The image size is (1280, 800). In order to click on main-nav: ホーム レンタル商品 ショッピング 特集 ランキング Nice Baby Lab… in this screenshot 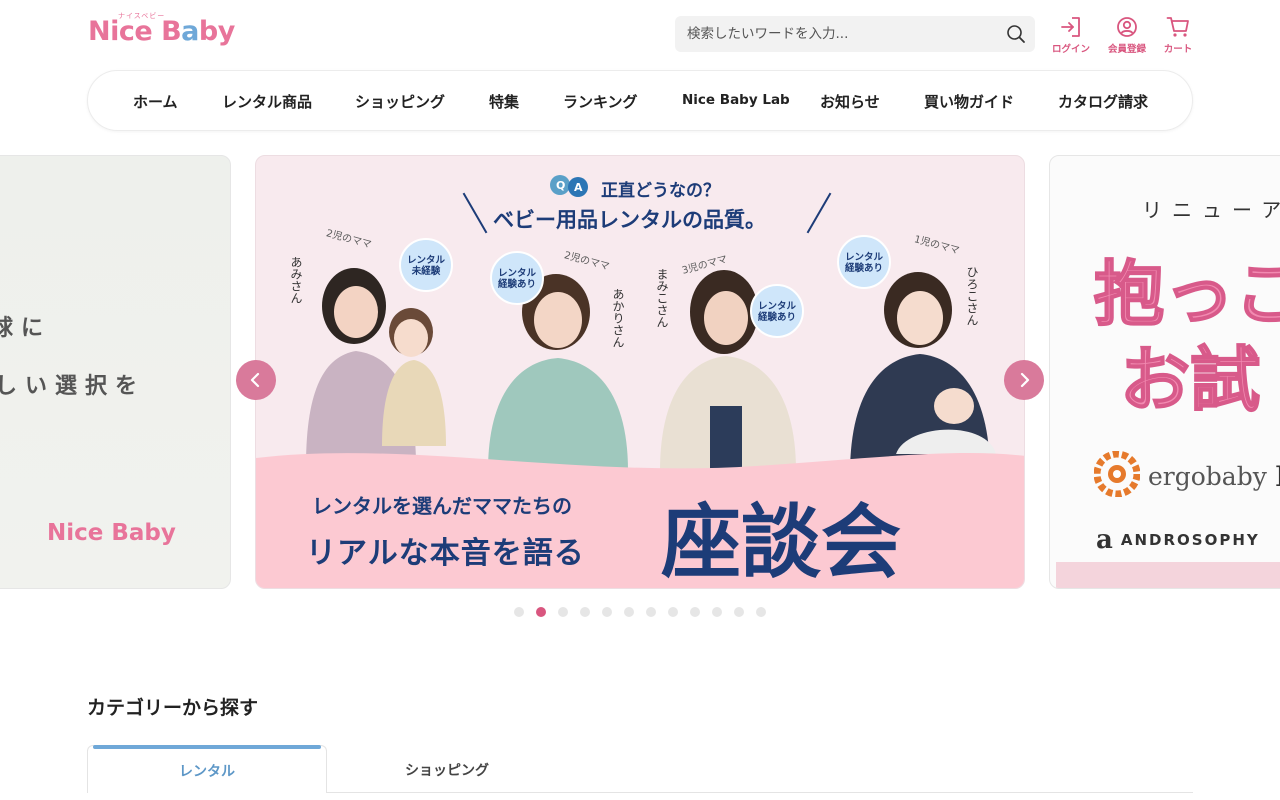, I will do `click(640, 100)`.